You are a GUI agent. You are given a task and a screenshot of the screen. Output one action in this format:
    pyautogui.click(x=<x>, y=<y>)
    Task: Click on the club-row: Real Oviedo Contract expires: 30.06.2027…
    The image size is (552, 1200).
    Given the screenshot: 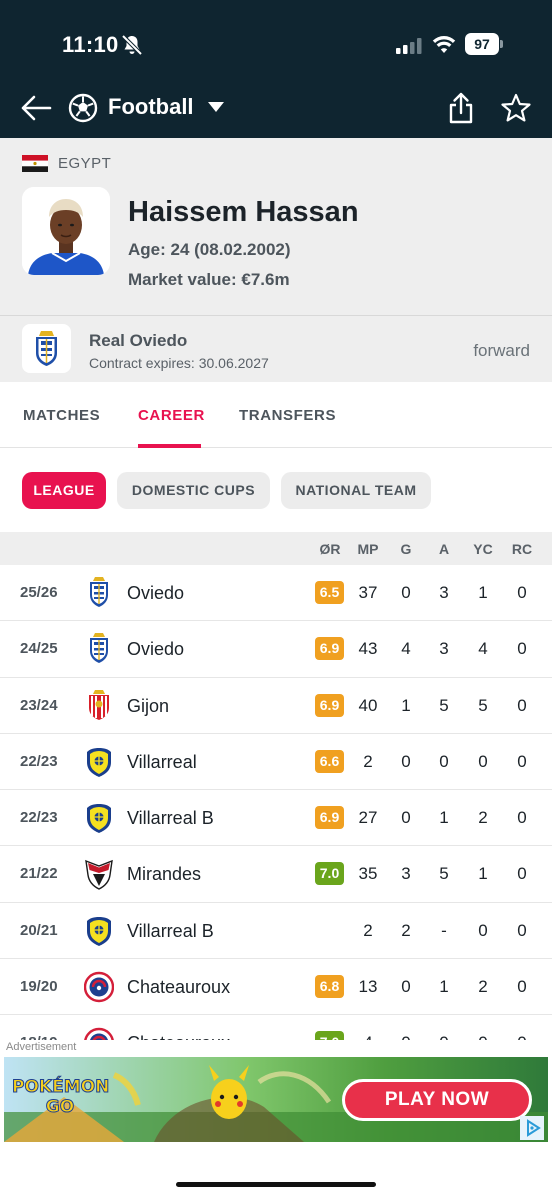 What is the action you would take?
    pyautogui.click(x=276, y=349)
    